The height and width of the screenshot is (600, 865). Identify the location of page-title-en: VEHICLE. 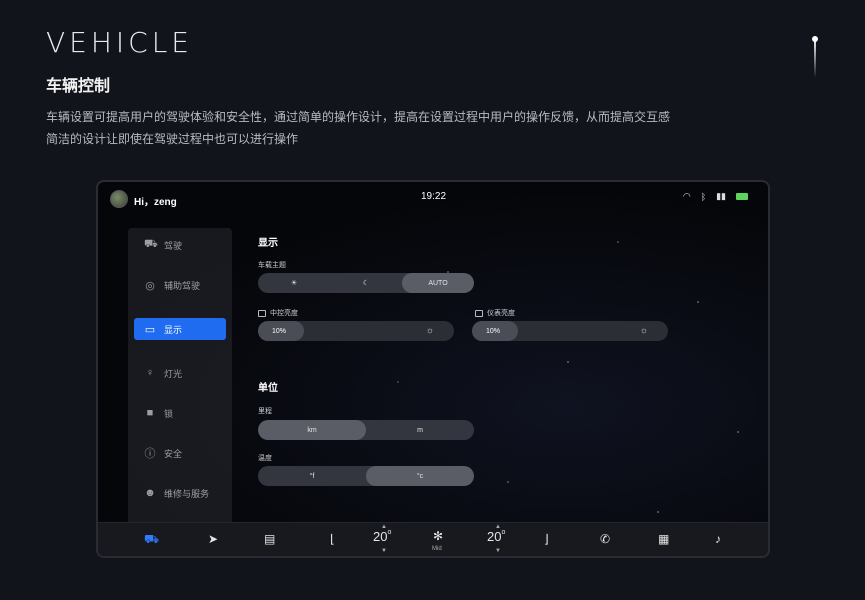
(119, 42).